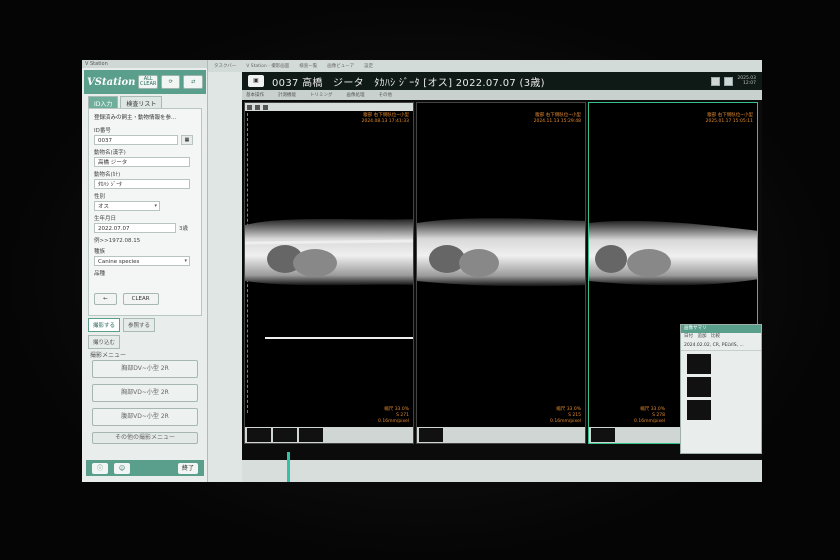 This screenshot has height=560, width=840. I want to click on pane-footer: 縮尺 33.0% S 278 0.16mm/pixel, so click(649, 416).